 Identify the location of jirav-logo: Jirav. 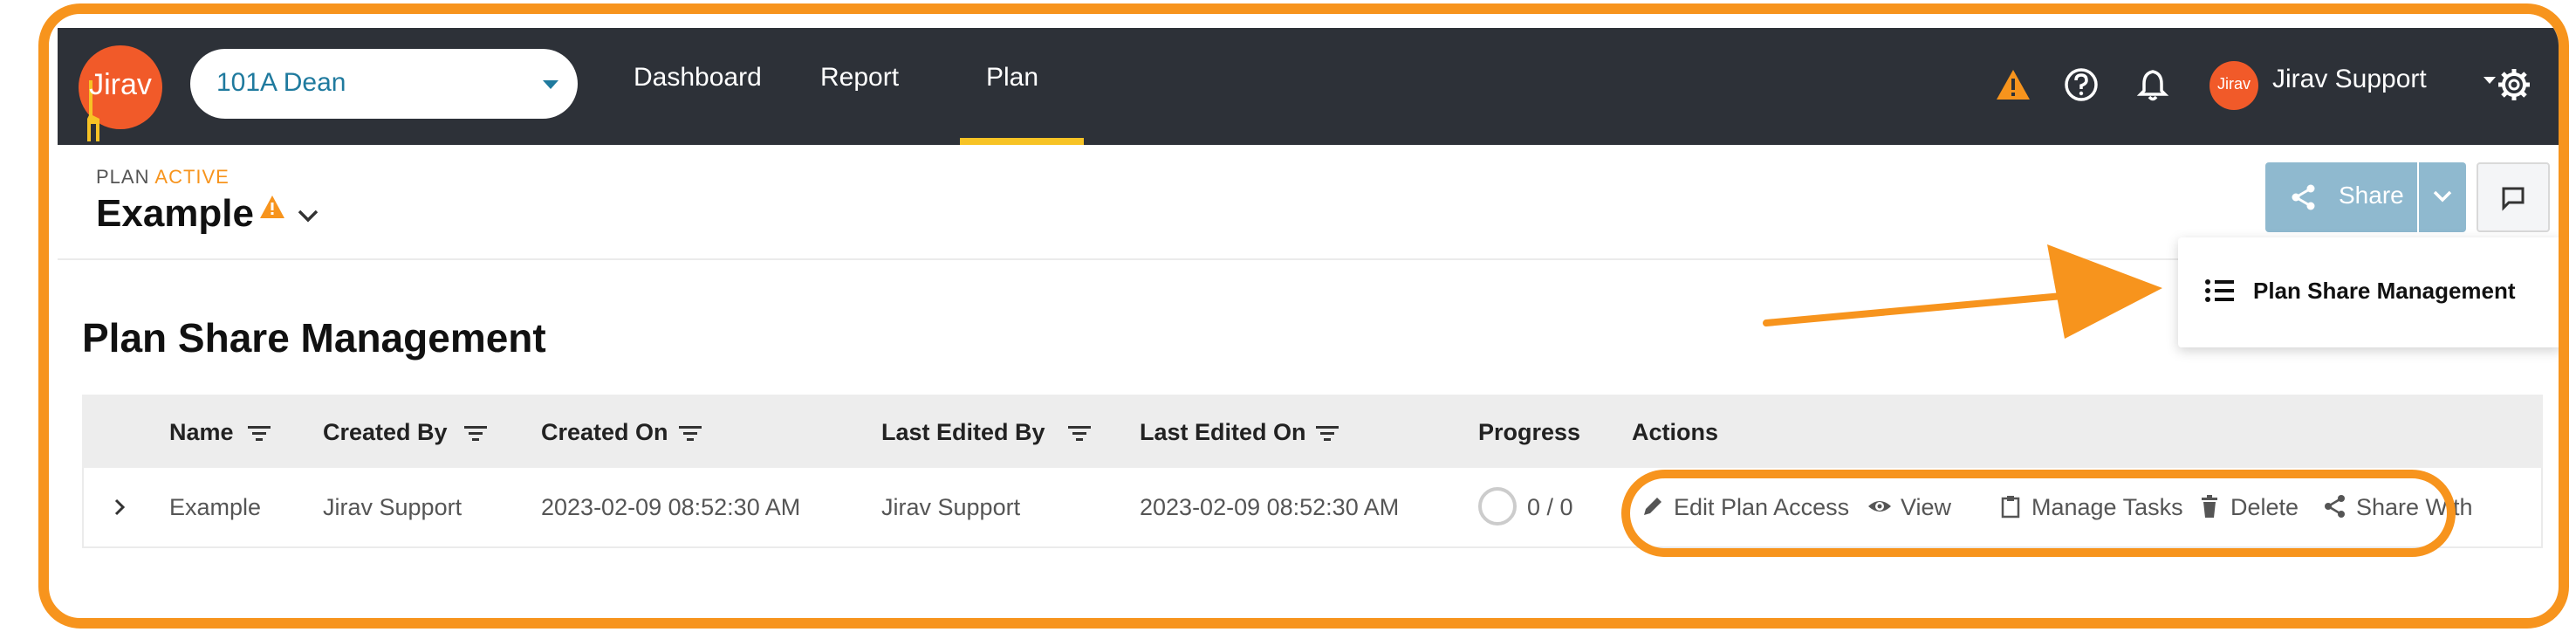
(121, 93).